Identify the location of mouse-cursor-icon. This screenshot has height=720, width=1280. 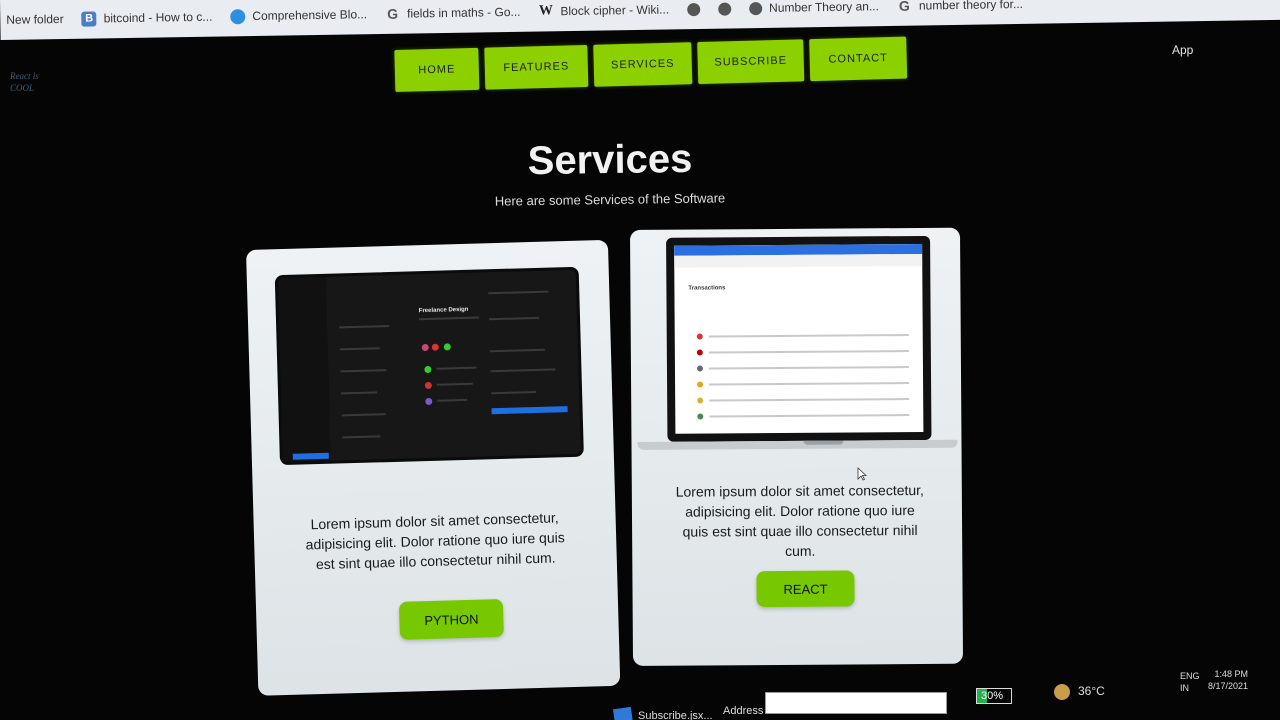
(862, 474).